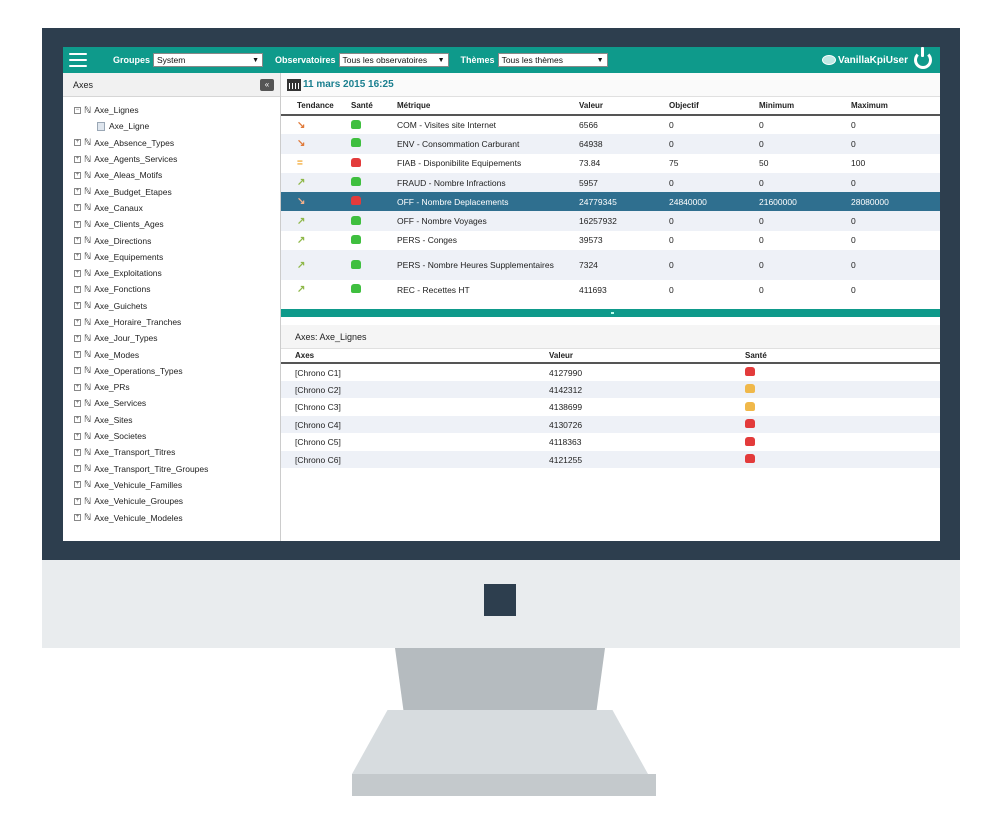 The width and height of the screenshot is (1000, 830). I want to click on tree-item: + ℕ Axe_Vehicule_Modeles, so click(171, 517).